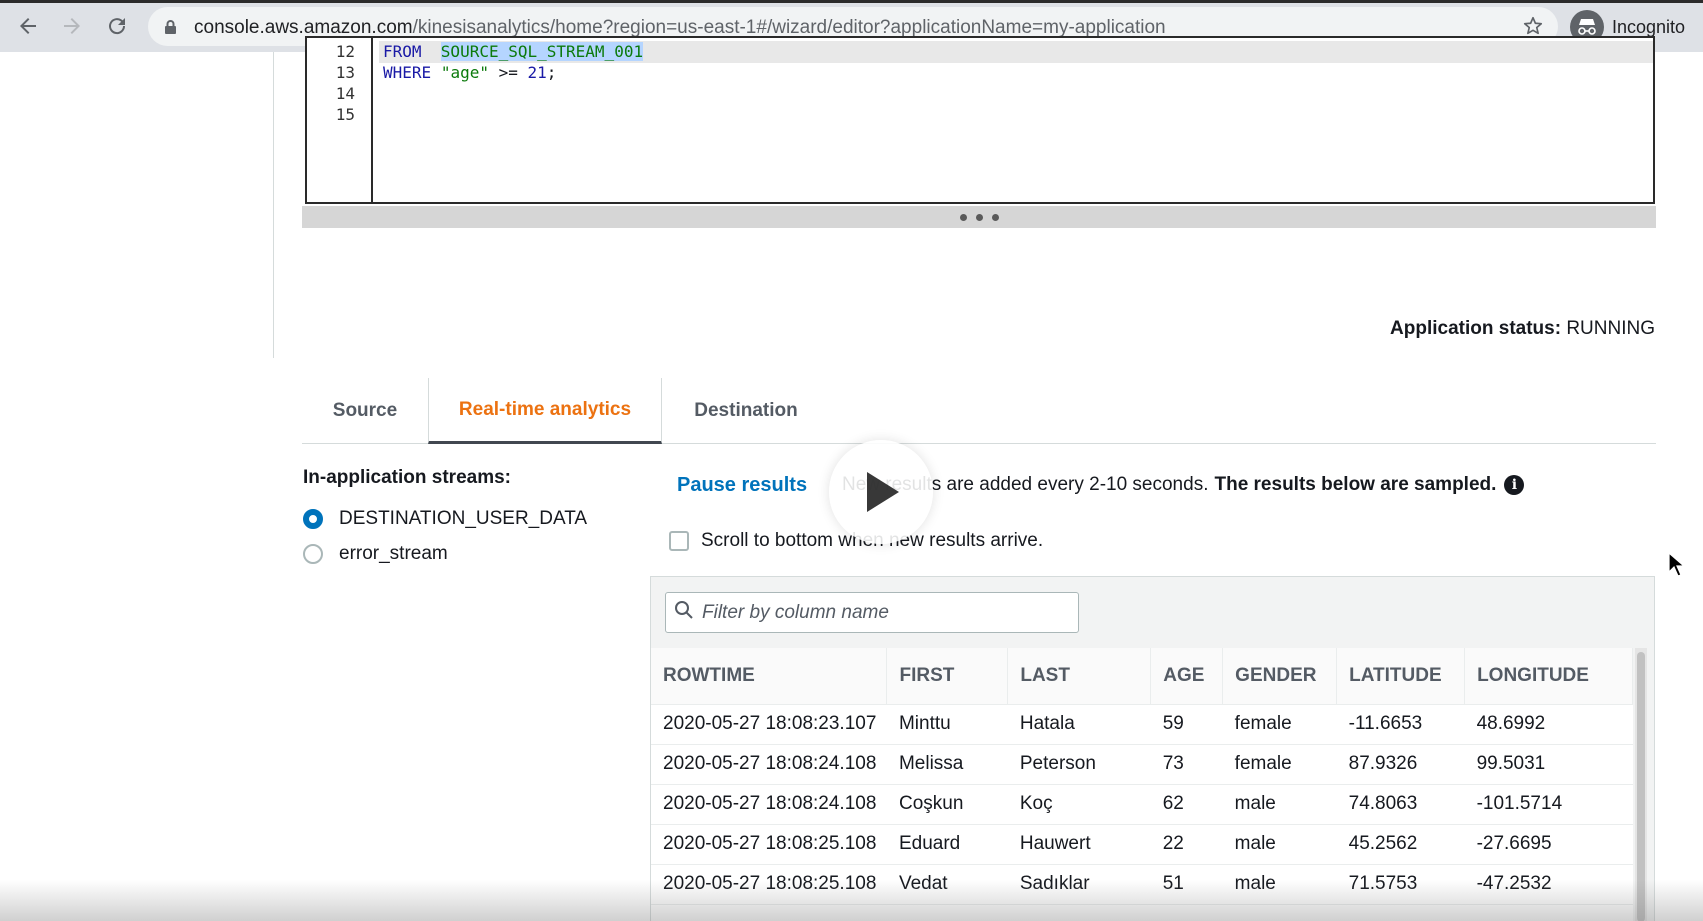 The height and width of the screenshot is (921, 1703). What do you see at coordinates (679, 541) in the screenshot?
I see `scroll-checkbox` at bounding box center [679, 541].